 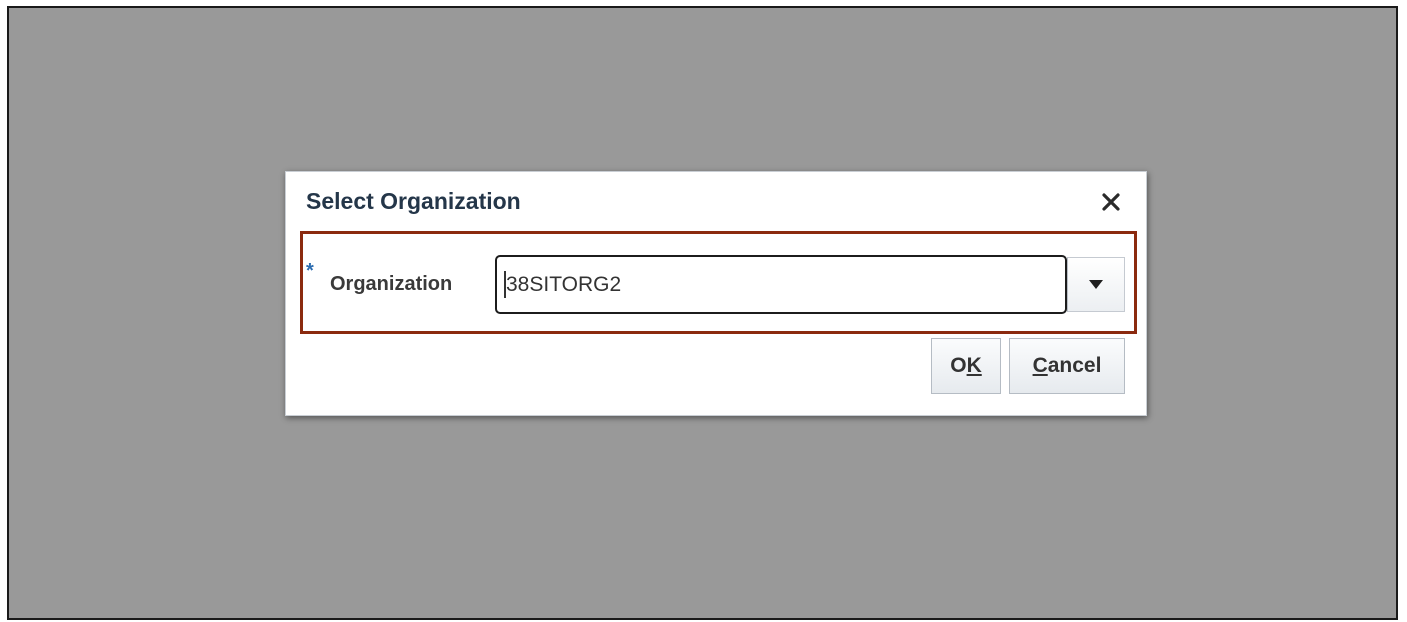 I want to click on ok-mnemonic: K, so click(x=974, y=365).